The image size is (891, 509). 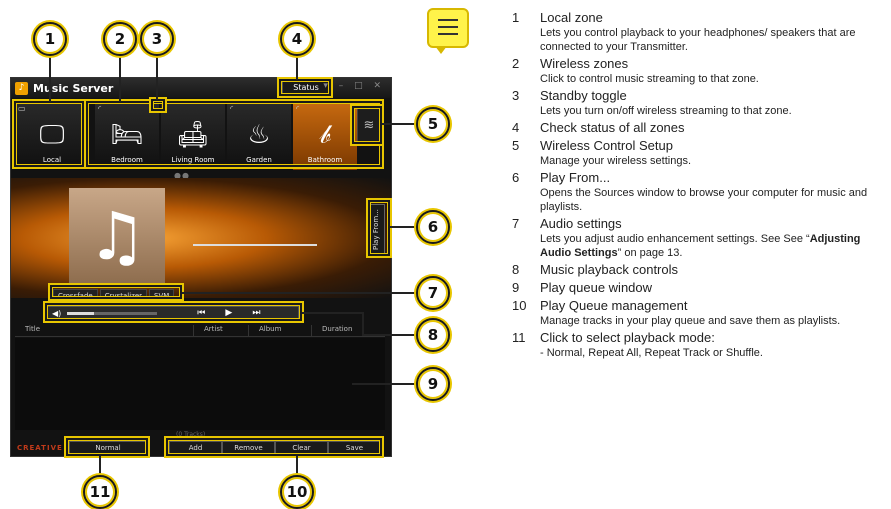 I want to click on album-cover: ♫, so click(x=117, y=236).